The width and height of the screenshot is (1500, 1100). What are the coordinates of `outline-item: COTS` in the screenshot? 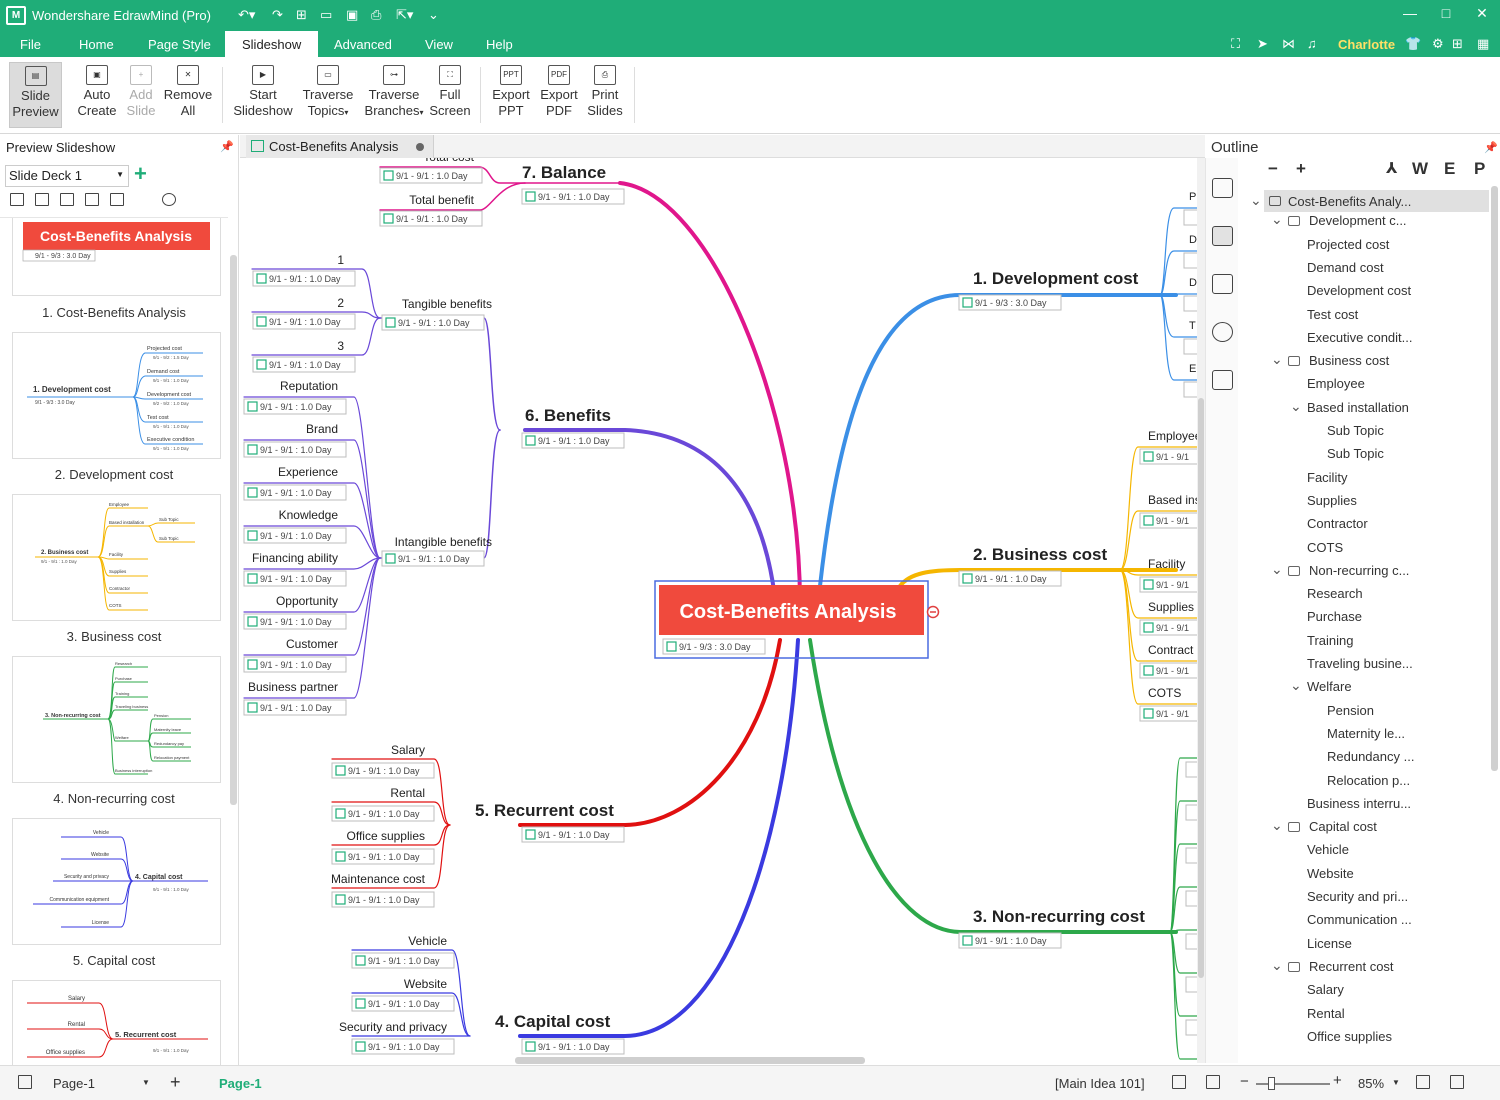 It's located at (1325, 547).